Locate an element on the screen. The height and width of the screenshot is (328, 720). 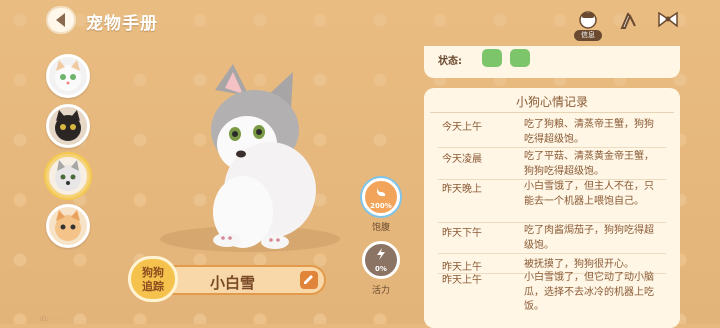
lightning-icon is located at coordinates (381, 254).